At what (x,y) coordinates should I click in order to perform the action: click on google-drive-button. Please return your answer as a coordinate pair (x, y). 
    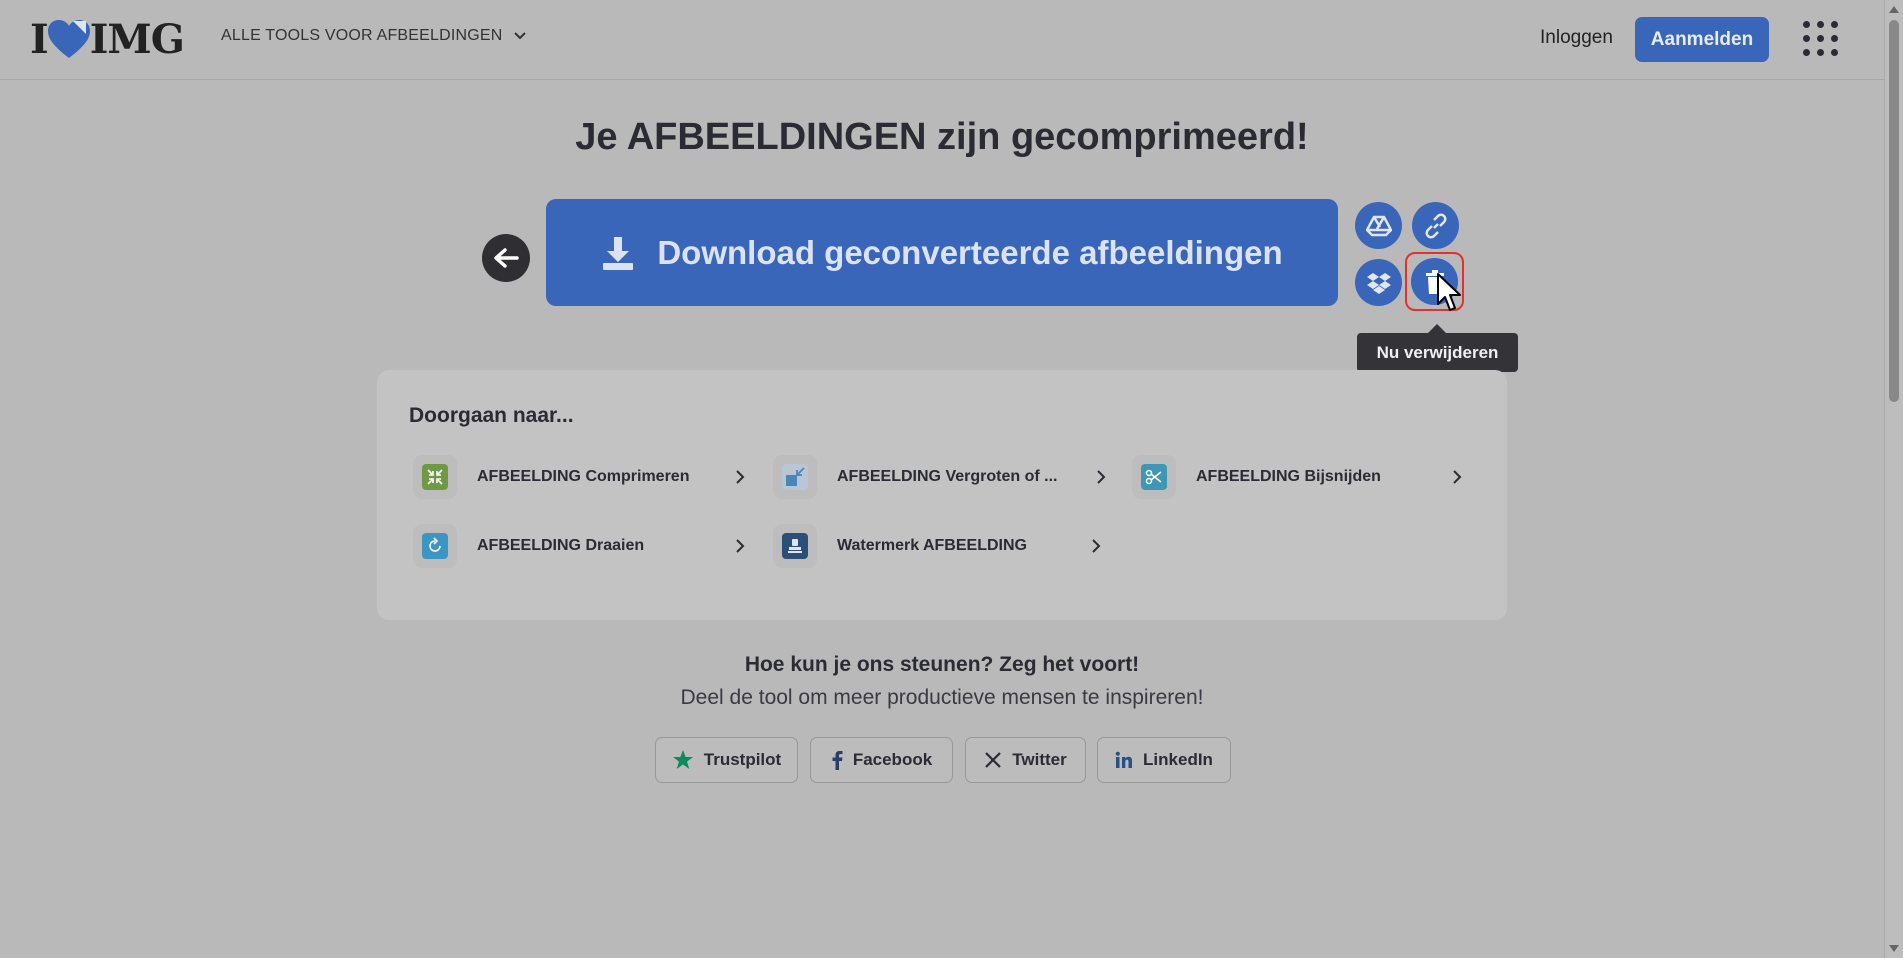
    Looking at the image, I should click on (1378, 225).